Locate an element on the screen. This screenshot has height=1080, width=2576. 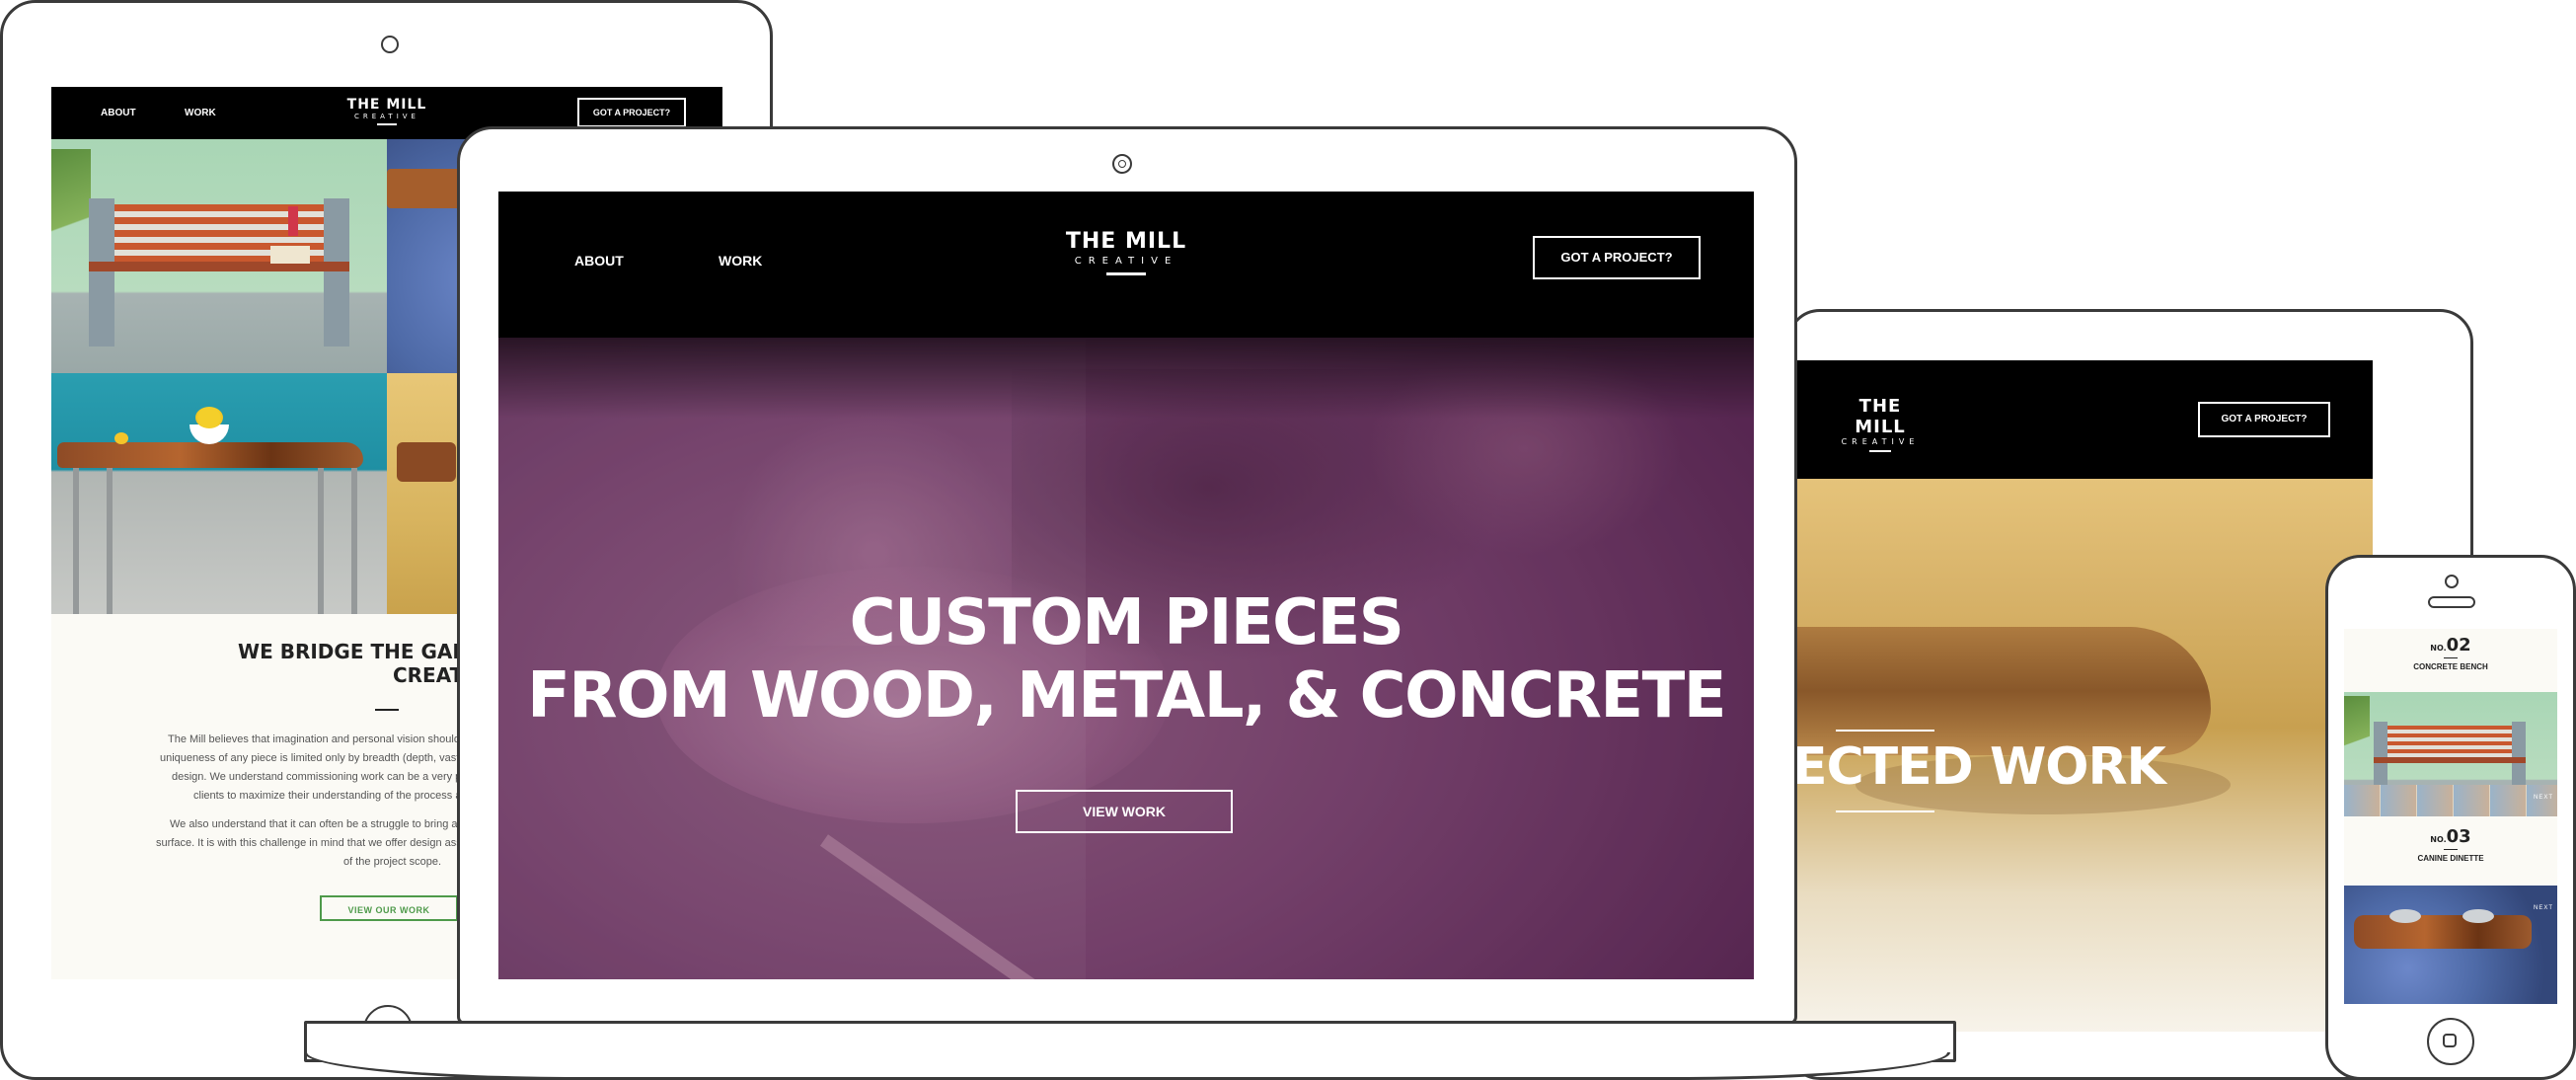
heading-divider is located at coordinates (387, 710).